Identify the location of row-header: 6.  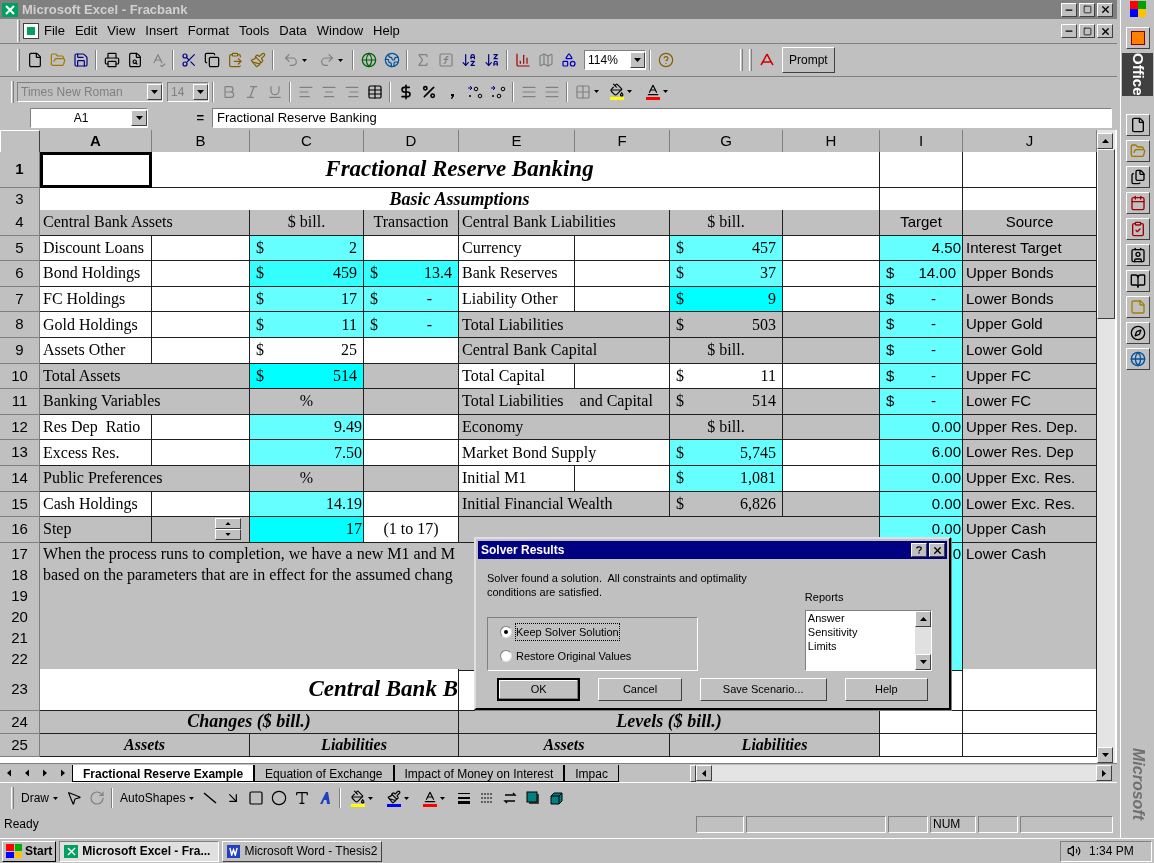
(20, 274).